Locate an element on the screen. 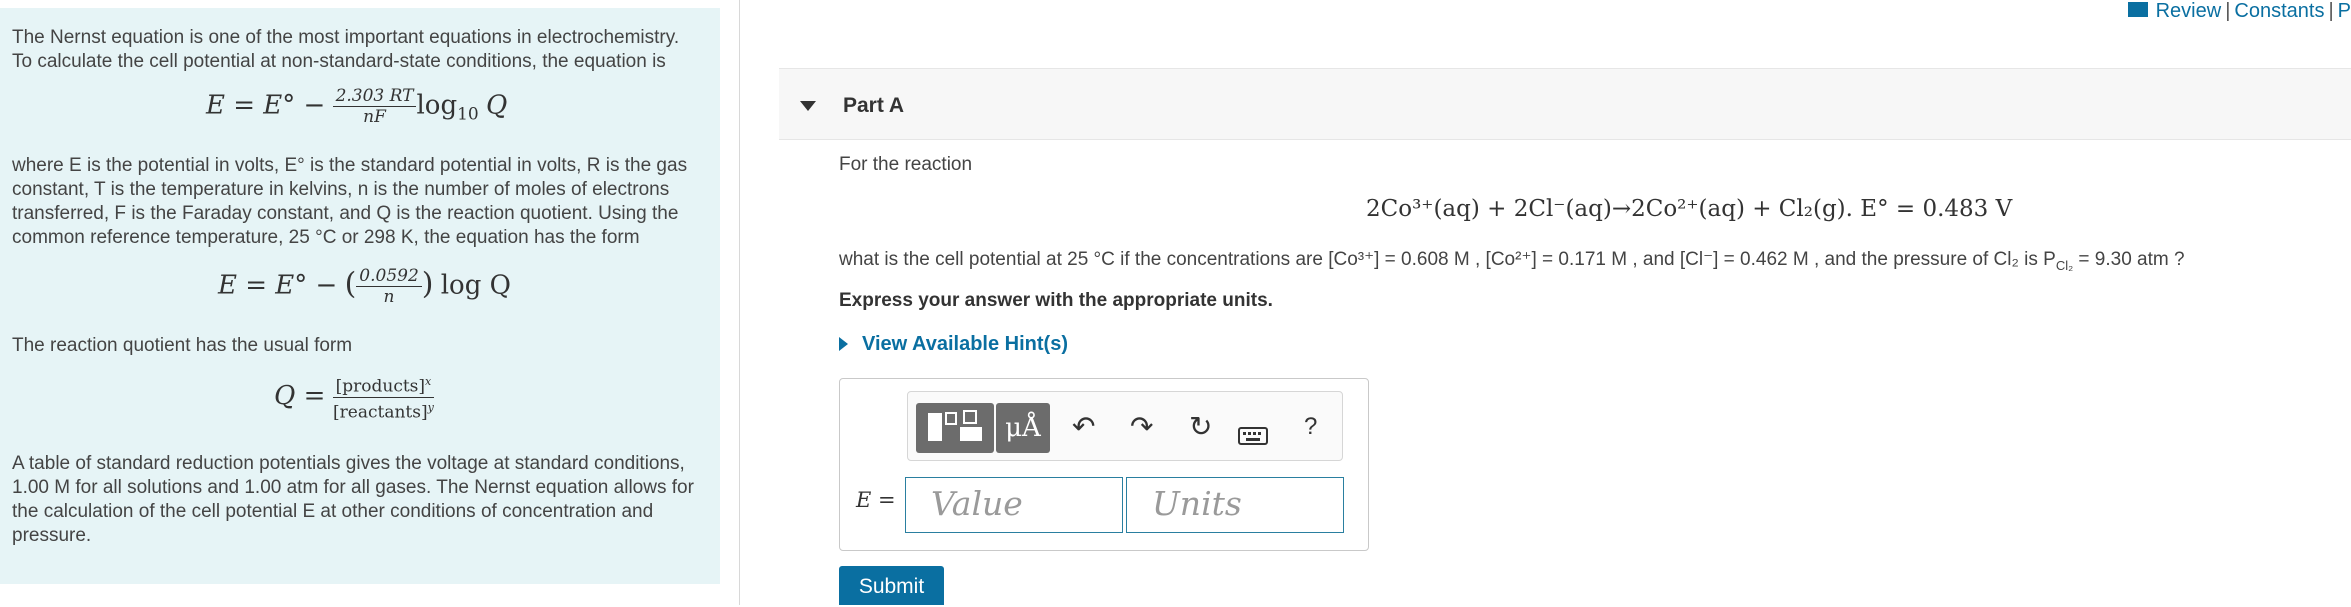 Image resolution: width=2351 pixels, height=607 pixels. reactants-text: [reactants] is located at coordinates (380, 412).